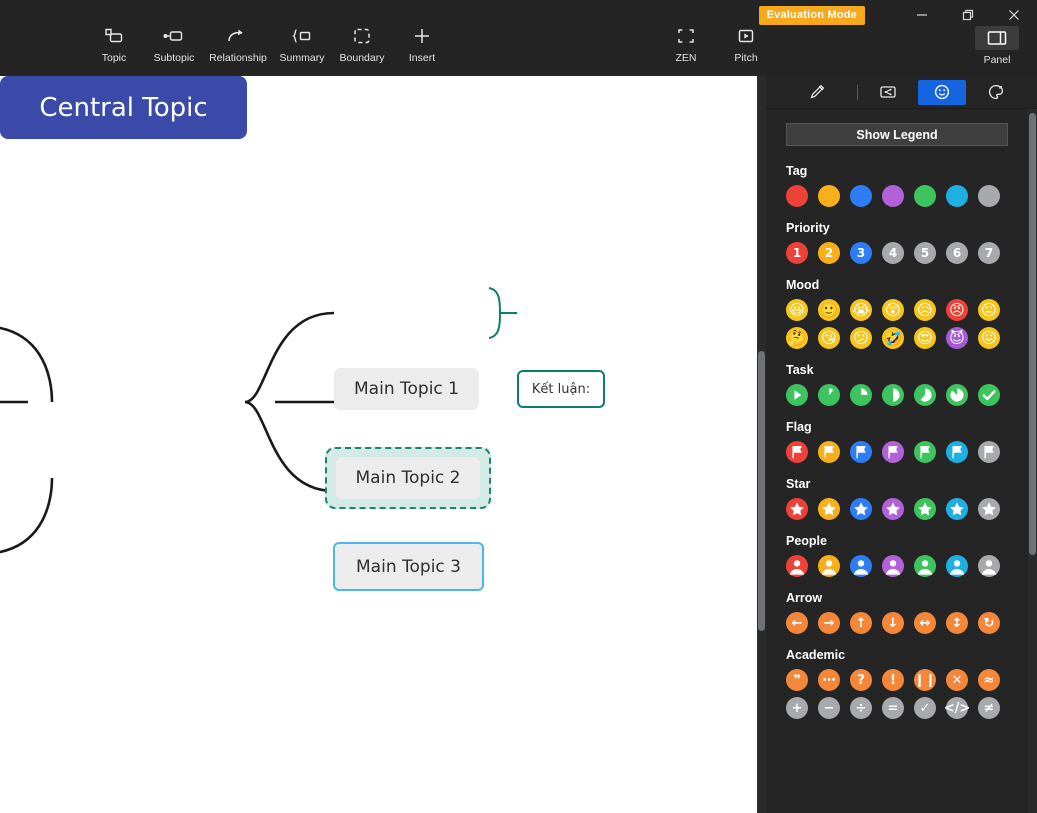  I want to click on mood-grin: 😃, so click(797, 310).